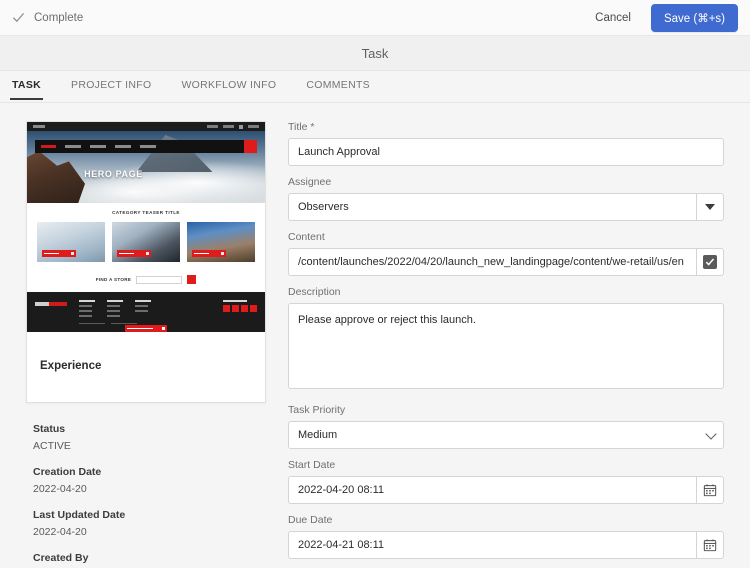 Image resolution: width=750 pixels, height=568 pixels. I want to click on due-date-label: Due Date, so click(310, 520).